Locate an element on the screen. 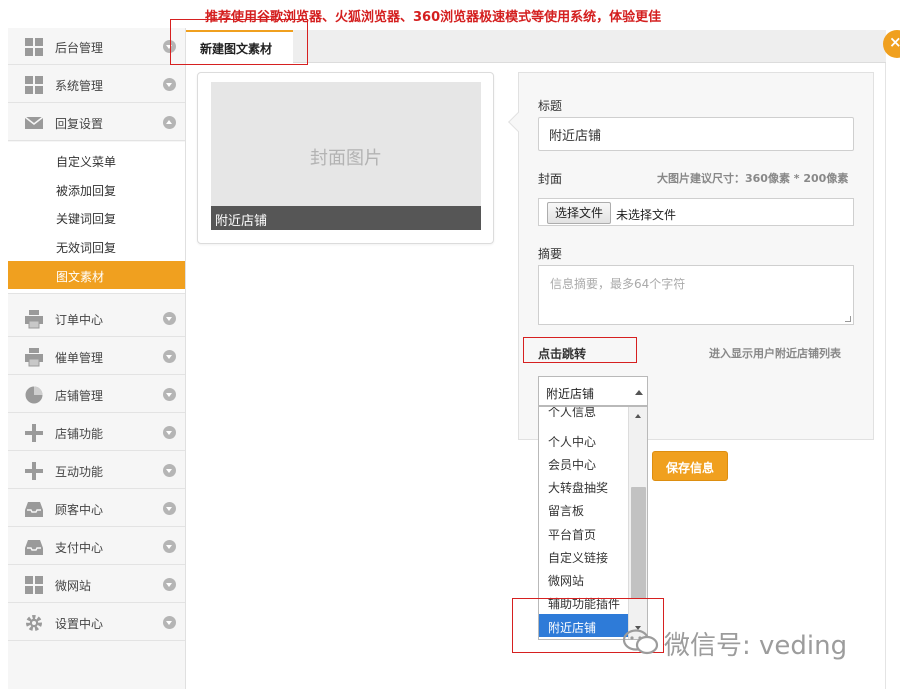 This screenshot has width=900, height=689. sidebar-item-reminders: 催单管理 is located at coordinates (96, 356).